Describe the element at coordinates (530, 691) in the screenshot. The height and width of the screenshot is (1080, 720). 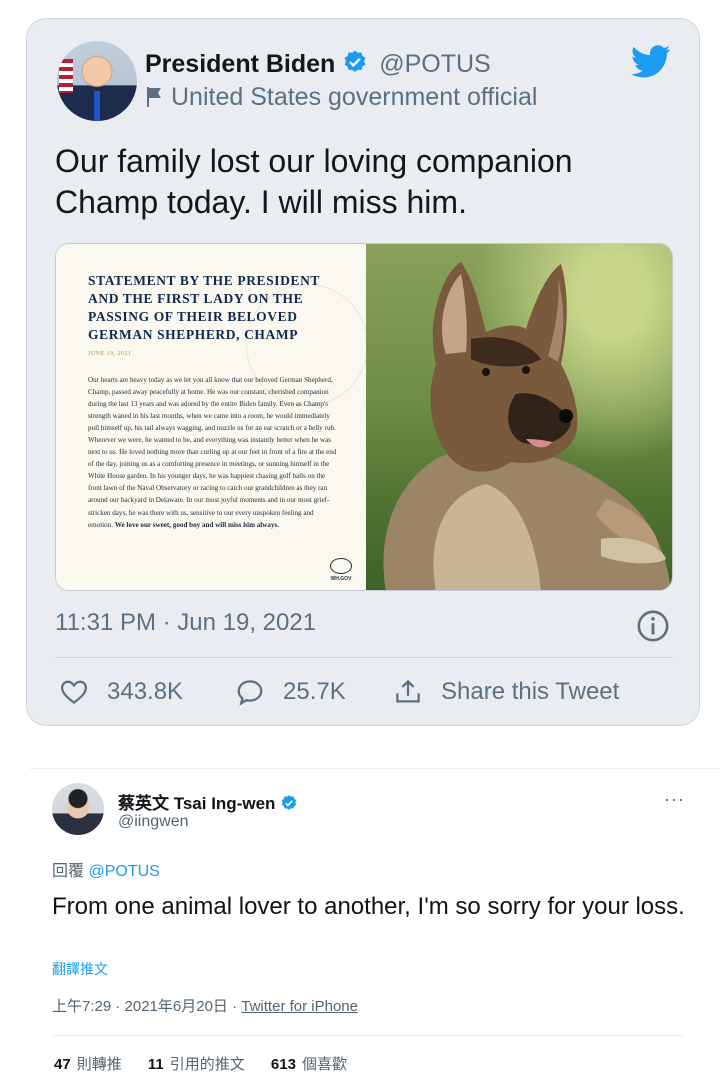
I see `share-label: Share this Tweet` at that location.